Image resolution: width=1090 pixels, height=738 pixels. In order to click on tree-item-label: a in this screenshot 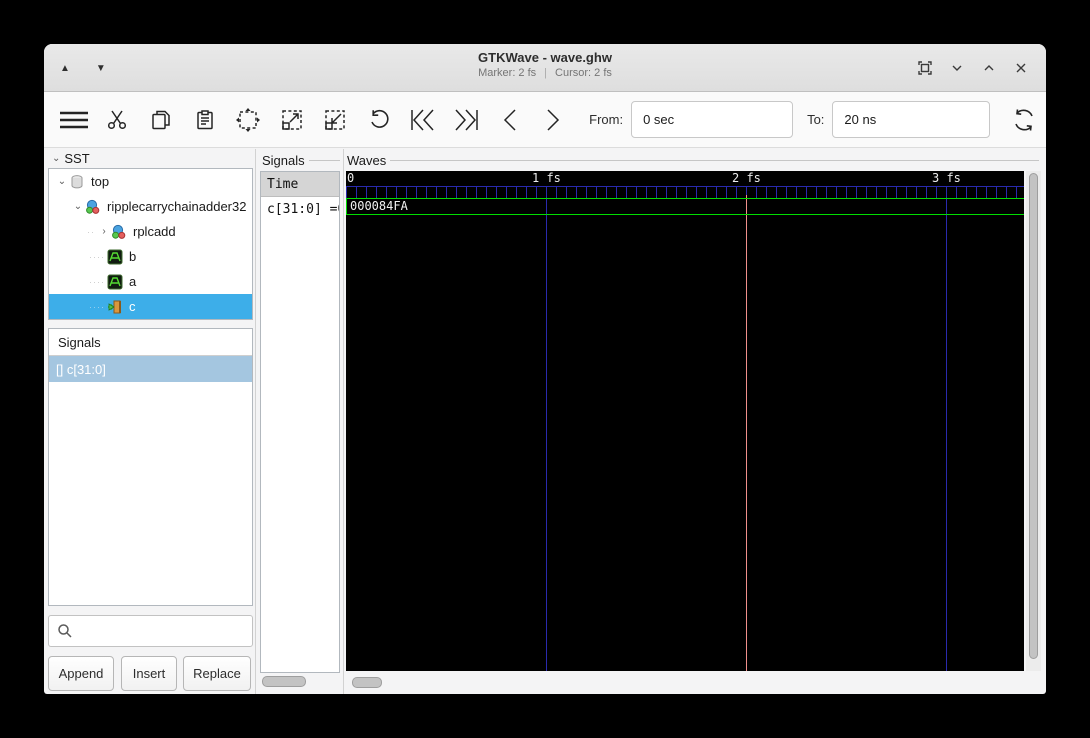, I will do `click(133, 281)`.